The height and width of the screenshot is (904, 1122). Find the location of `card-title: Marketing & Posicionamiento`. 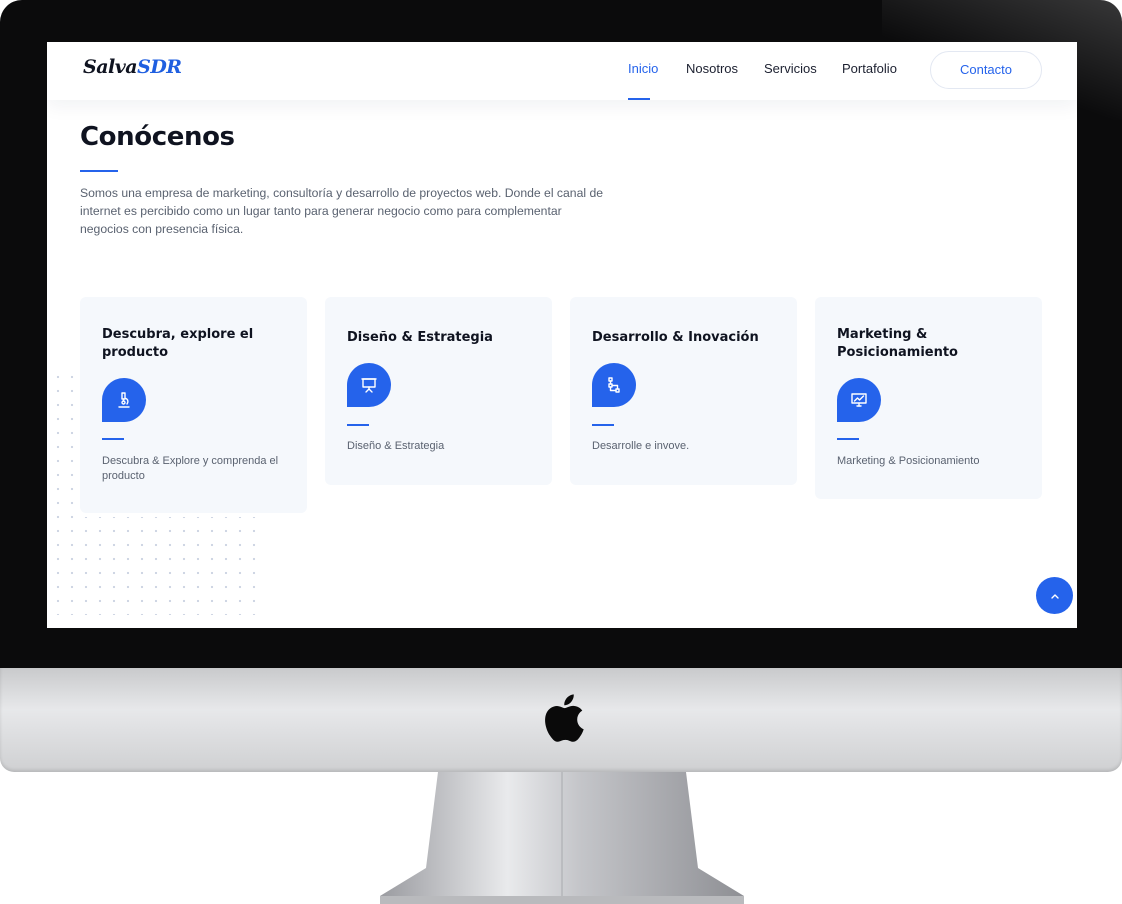

card-title: Marketing & Posicionamiento is located at coordinates (897, 343).